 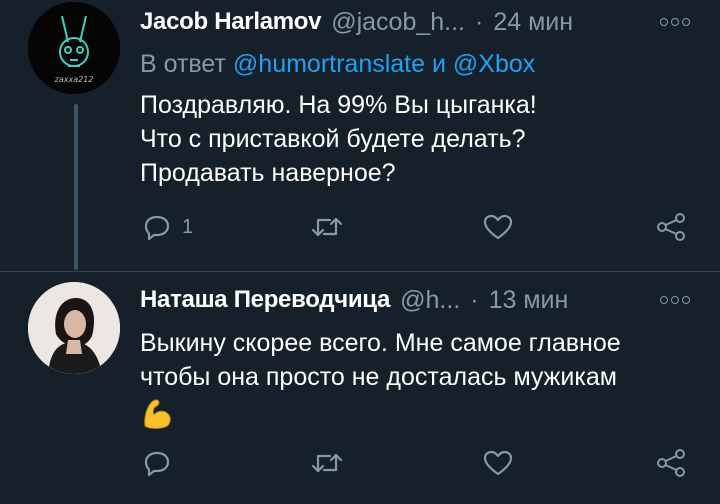 I want to click on reply-button: 1, so click(x=167, y=227).